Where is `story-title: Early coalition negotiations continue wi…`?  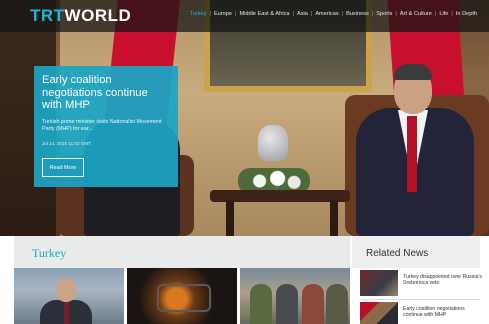
story-title: Early coalition negotiations continue wi… is located at coordinates (106, 93).